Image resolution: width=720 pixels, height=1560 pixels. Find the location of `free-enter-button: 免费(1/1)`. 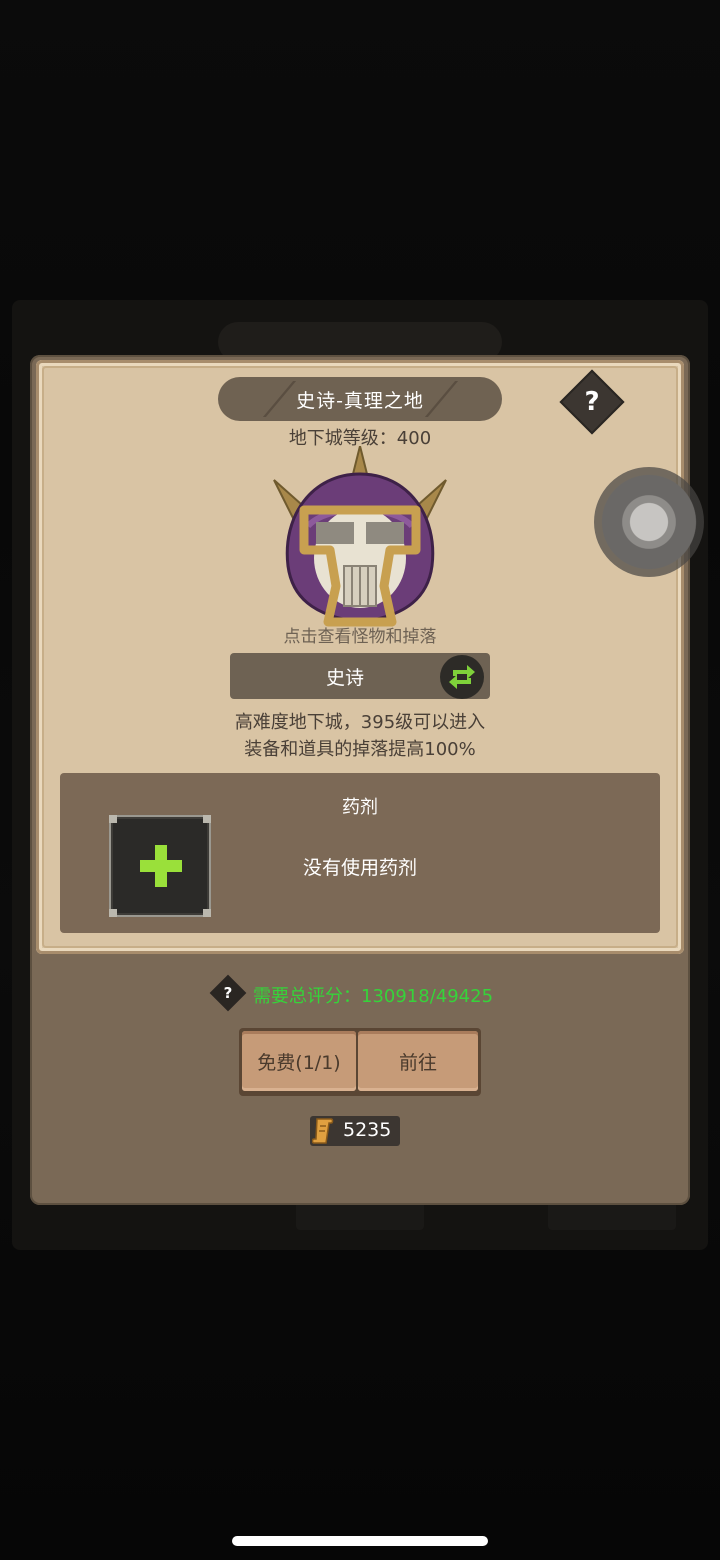

free-enter-button: 免费(1/1) is located at coordinates (299, 1061).